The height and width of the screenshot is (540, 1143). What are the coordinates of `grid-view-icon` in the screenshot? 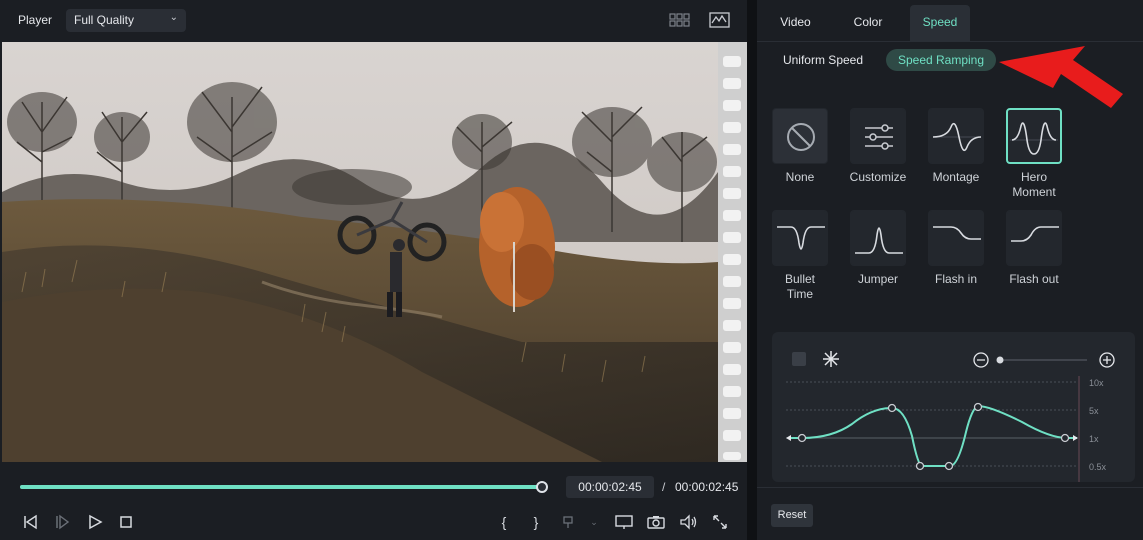 It's located at (680, 20).